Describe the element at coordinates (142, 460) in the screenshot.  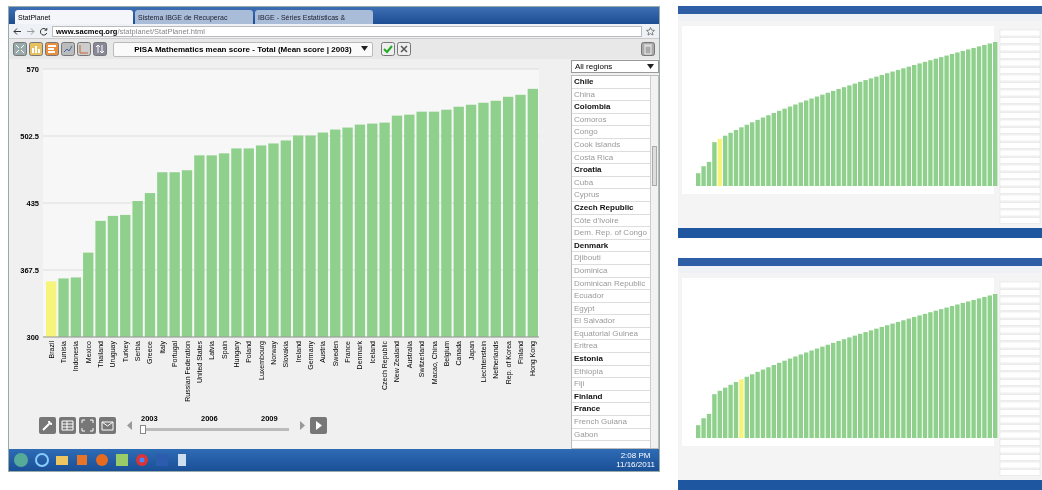
I see `chrome-icon` at that location.